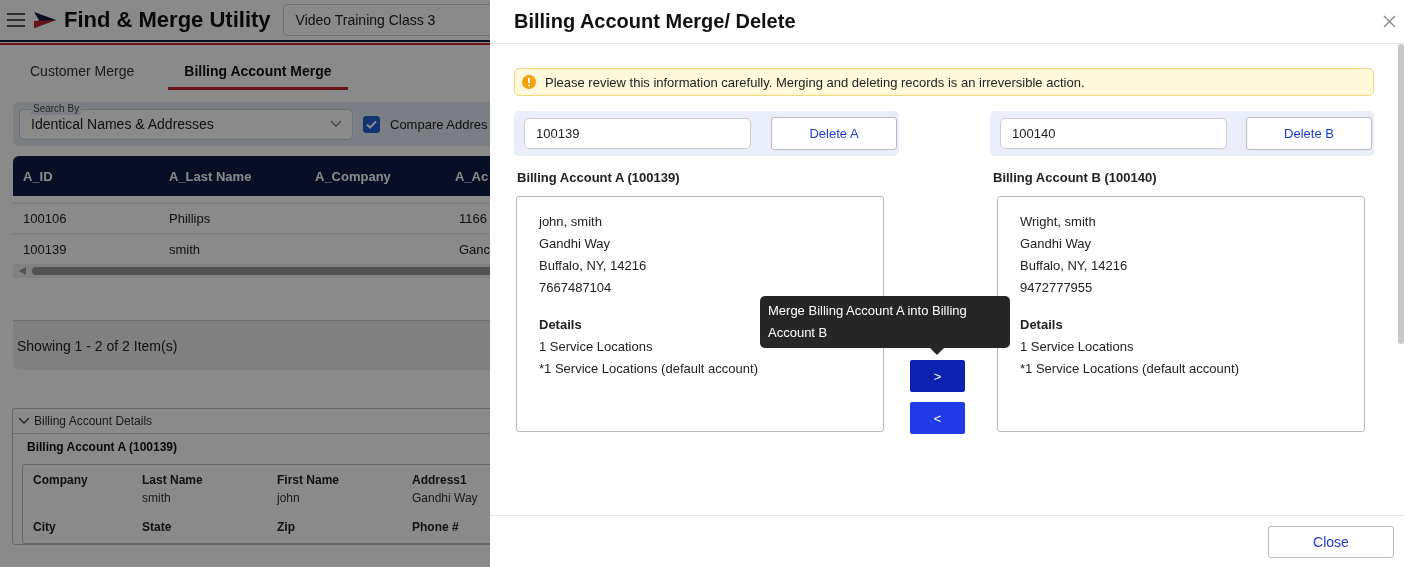  I want to click on field-label: City, so click(45, 527).